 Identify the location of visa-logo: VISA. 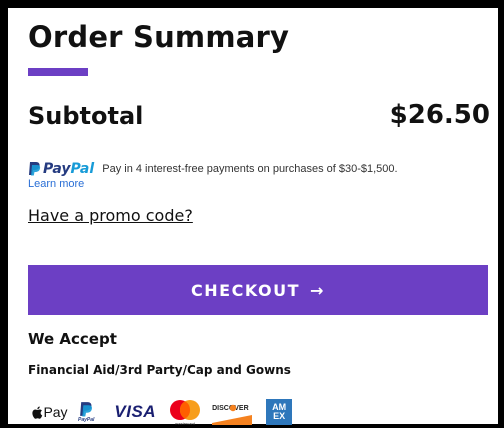
(135, 411).